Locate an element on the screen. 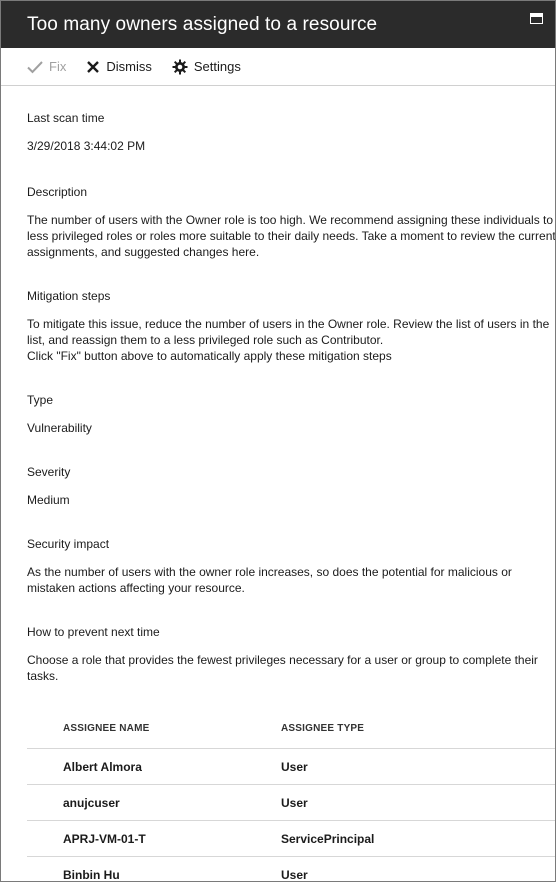 This screenshot has height=882, width=556. blade-header: Too many owners assigned to a resource is located at coordinates (278, 24).